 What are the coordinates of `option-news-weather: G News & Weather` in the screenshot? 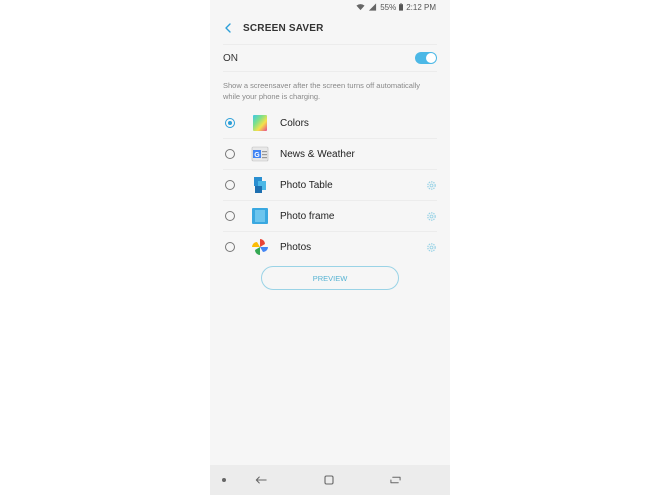 It's located at (330, 154).